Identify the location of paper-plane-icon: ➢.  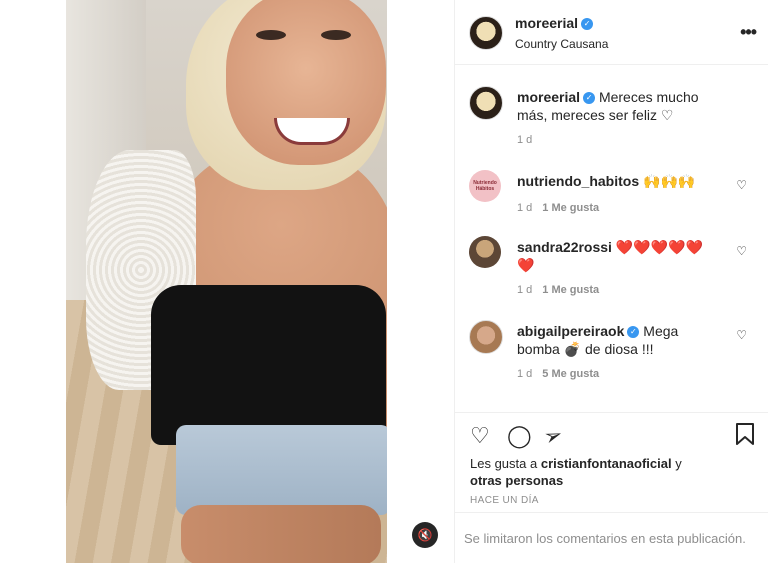
(553, 435).